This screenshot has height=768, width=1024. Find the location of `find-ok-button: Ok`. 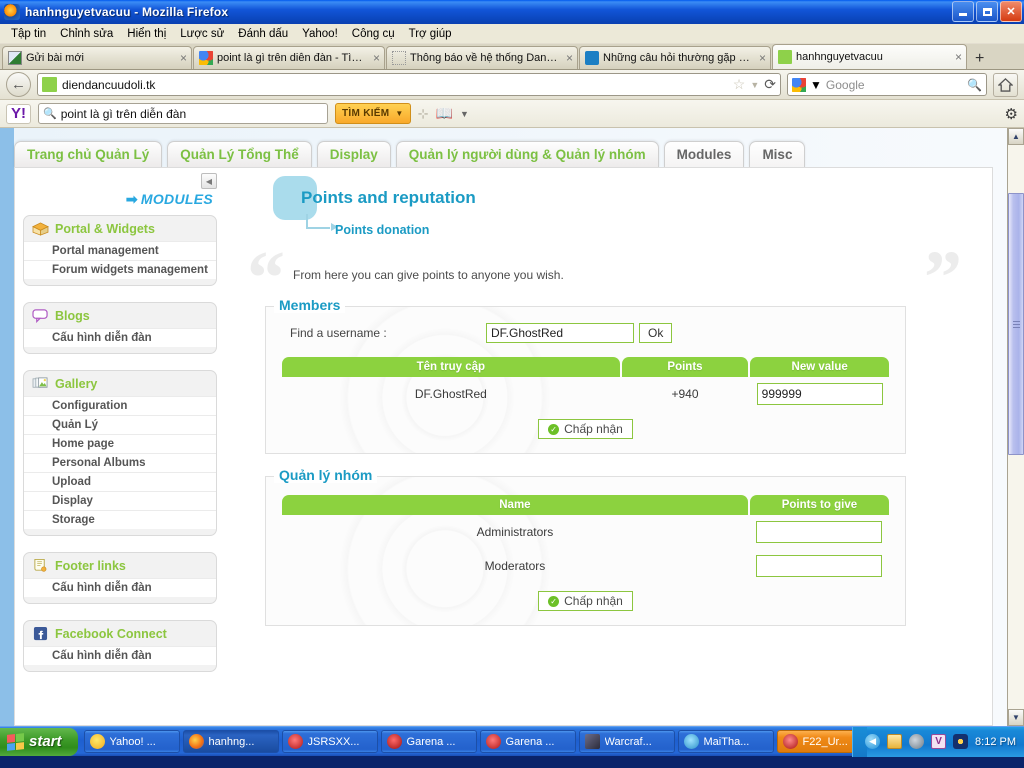

find-ok-button: Ok is located at coordinates (656, 333).